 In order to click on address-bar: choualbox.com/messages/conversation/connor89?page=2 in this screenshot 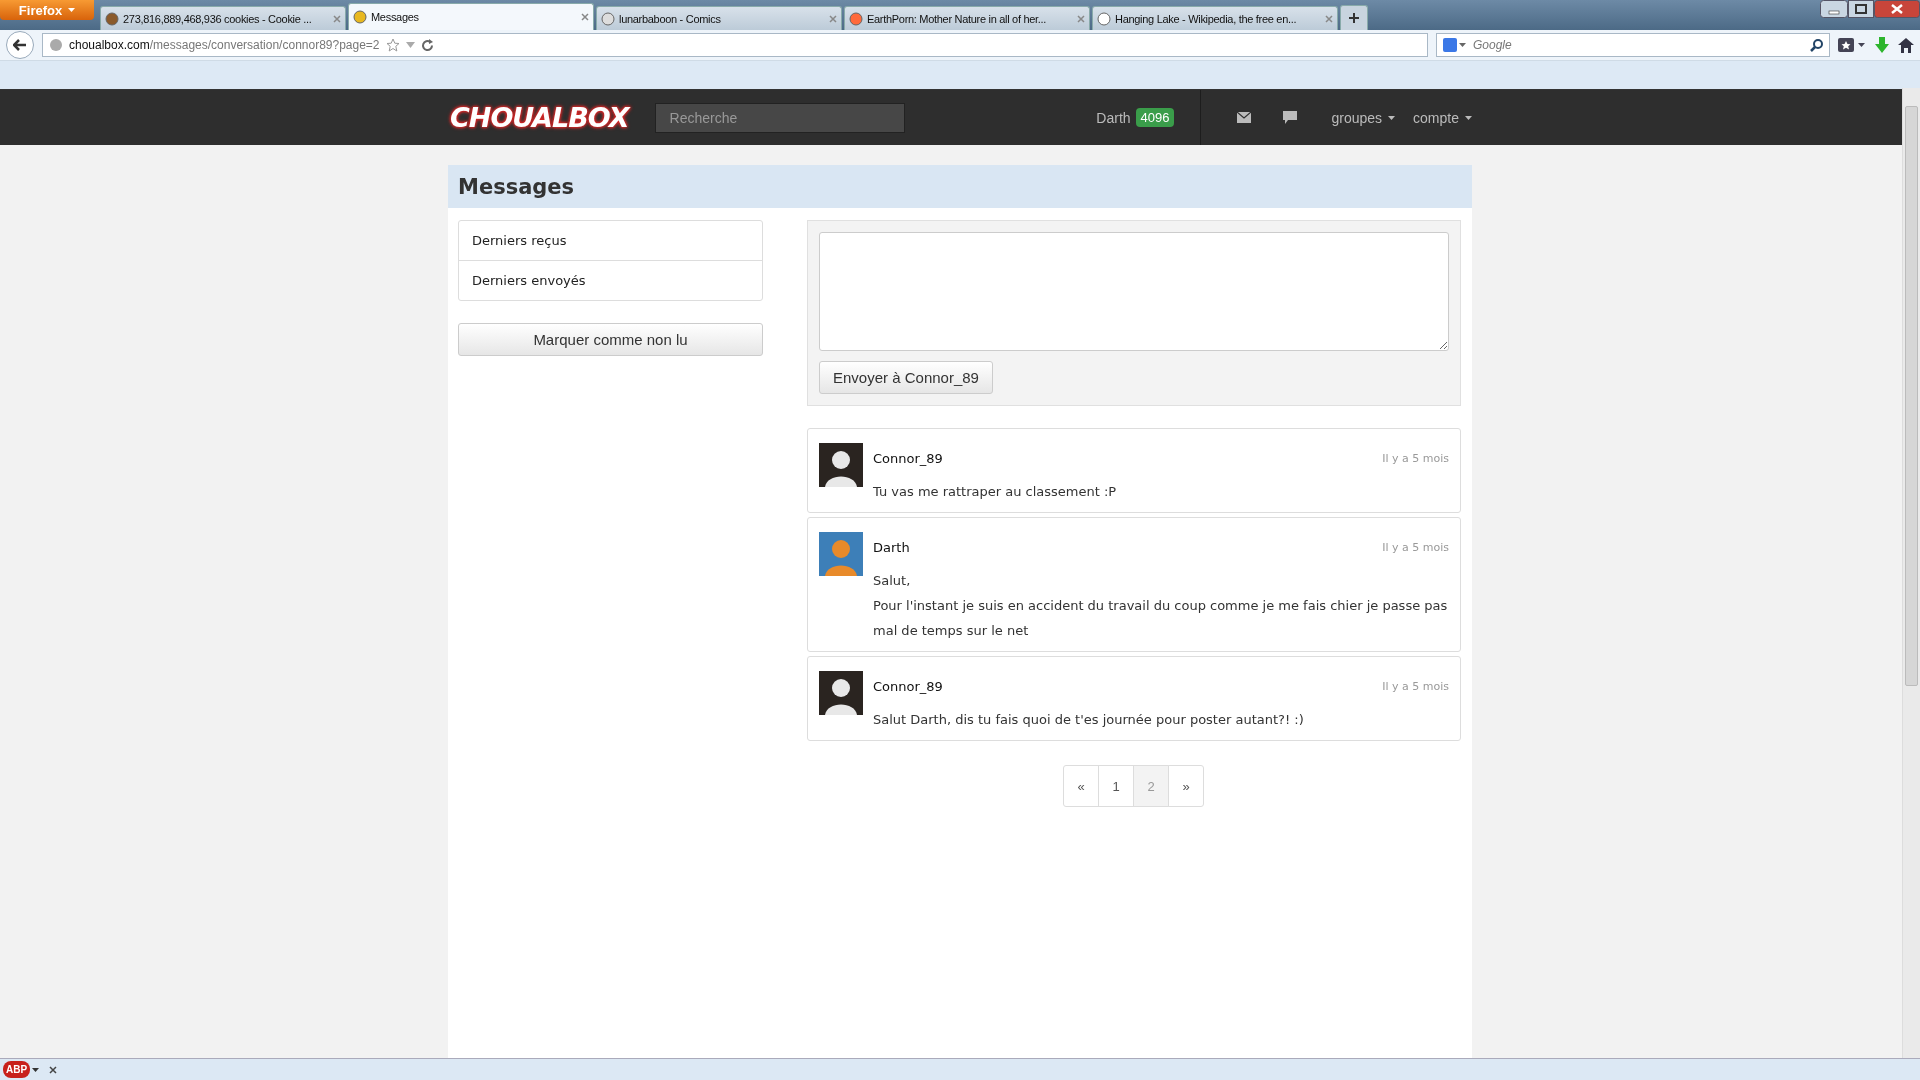, I will do `click(735, 45)`.